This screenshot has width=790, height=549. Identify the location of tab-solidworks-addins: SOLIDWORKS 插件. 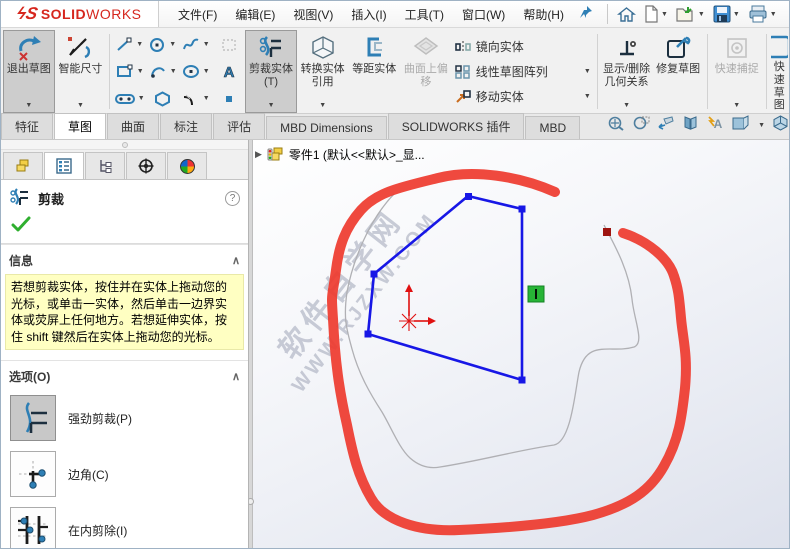
(456, 126).